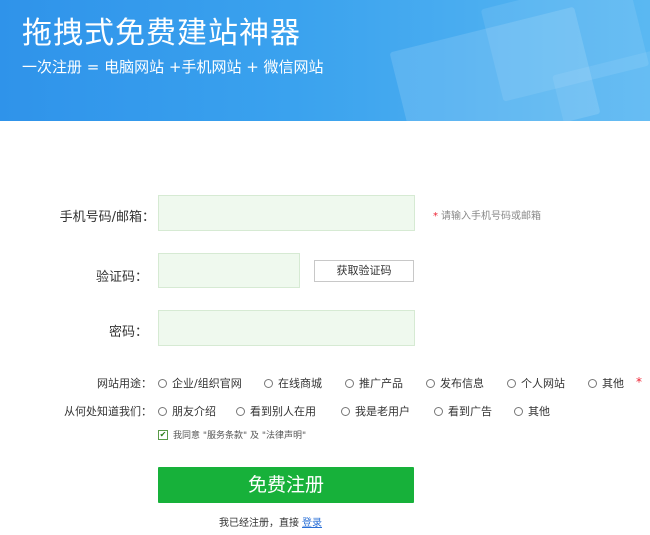  What do you see at coordinates (539, 411) in the screenshot?
I see `source-option-label: 其他` at bounding box center [539, 411].